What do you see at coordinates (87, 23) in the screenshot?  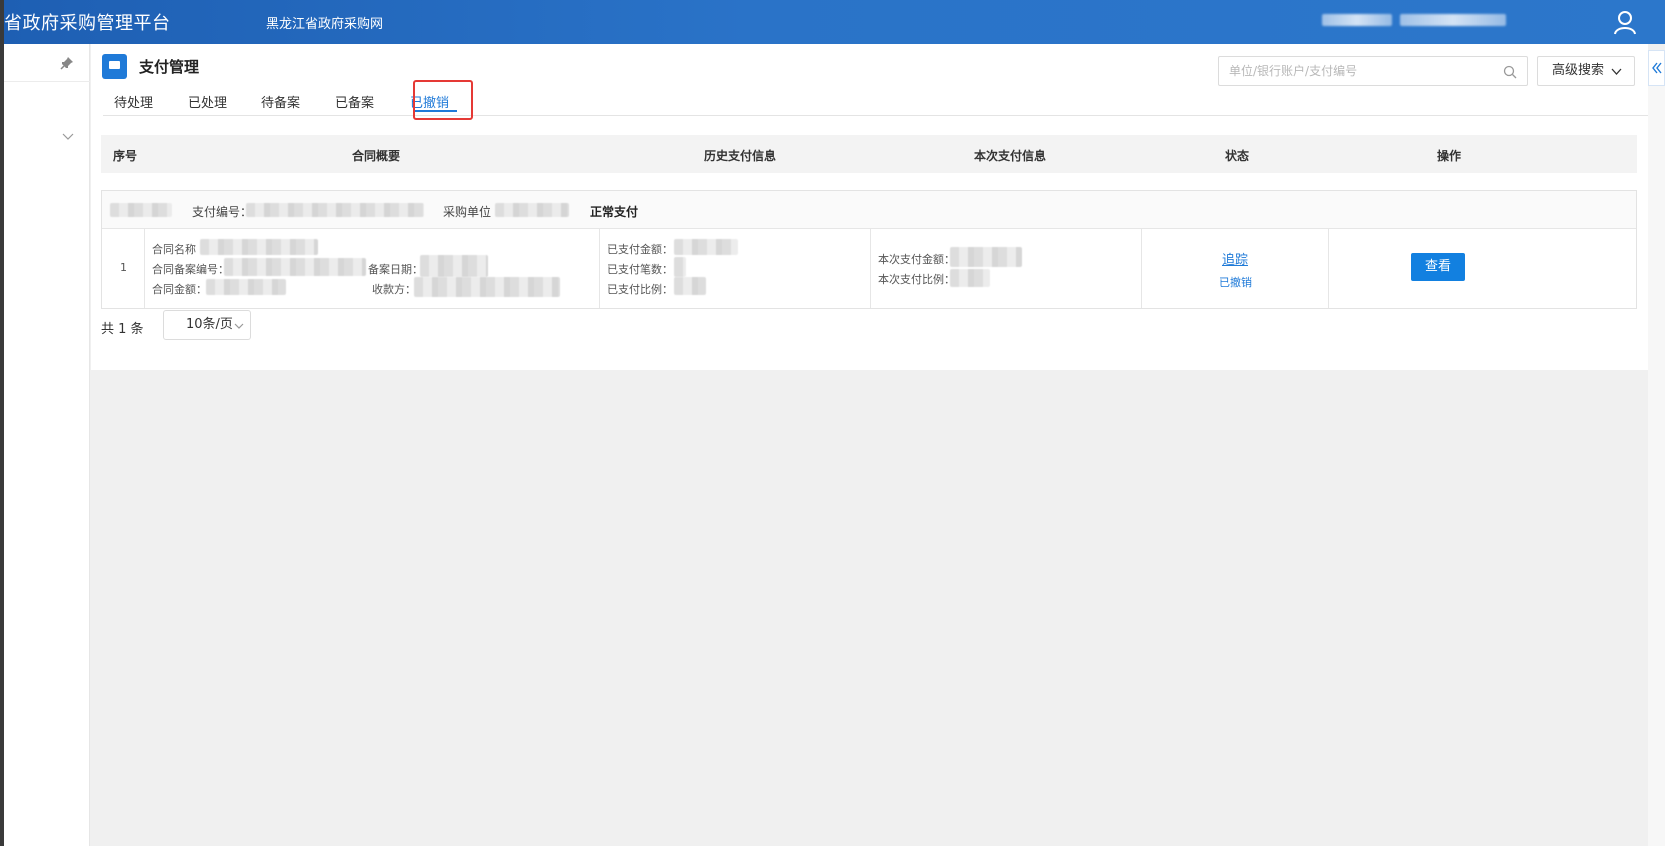 I see `platform-title: 省政府采购管理平台` at bounding box center [87, 23].